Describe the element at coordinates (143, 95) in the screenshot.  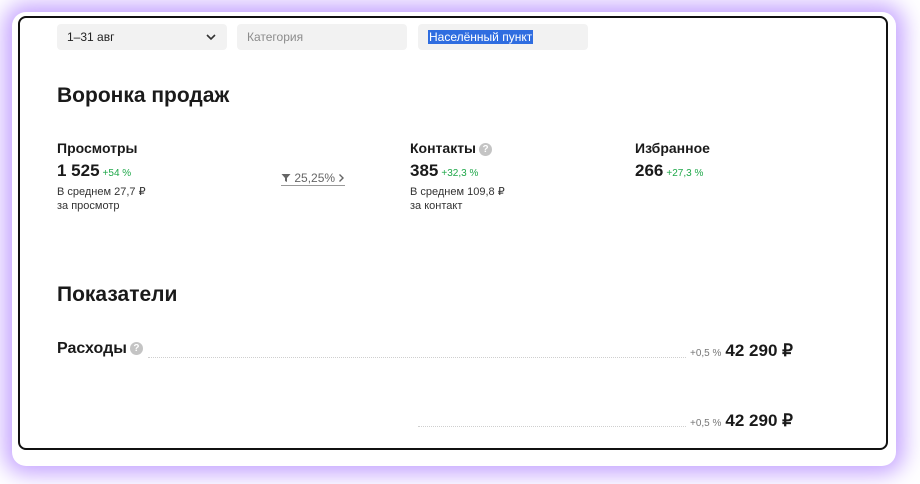
I see `funnel-title: Воронка продаж` at that location.